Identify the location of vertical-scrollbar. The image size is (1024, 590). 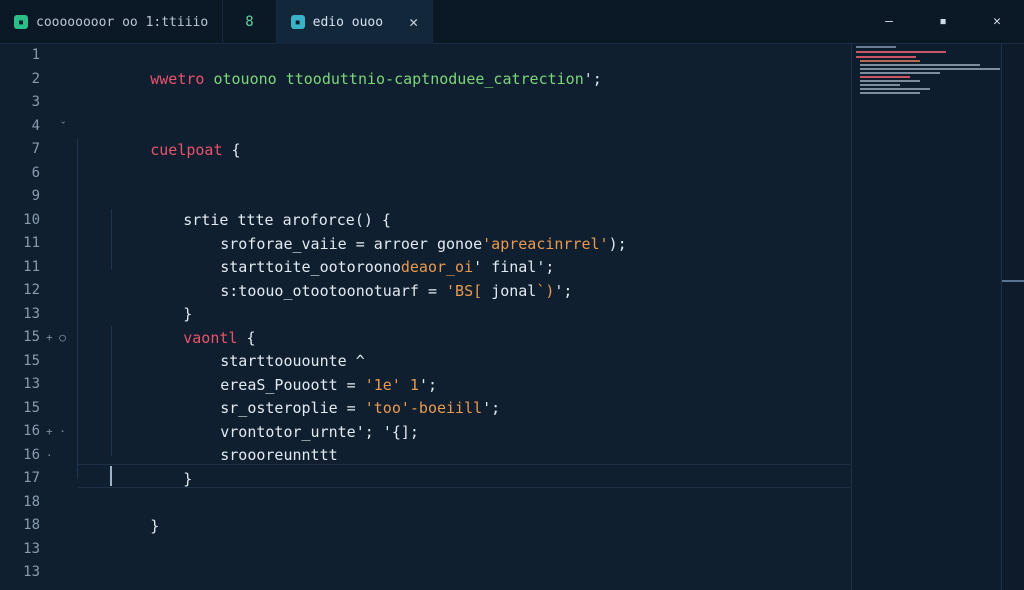
(1012, 317).